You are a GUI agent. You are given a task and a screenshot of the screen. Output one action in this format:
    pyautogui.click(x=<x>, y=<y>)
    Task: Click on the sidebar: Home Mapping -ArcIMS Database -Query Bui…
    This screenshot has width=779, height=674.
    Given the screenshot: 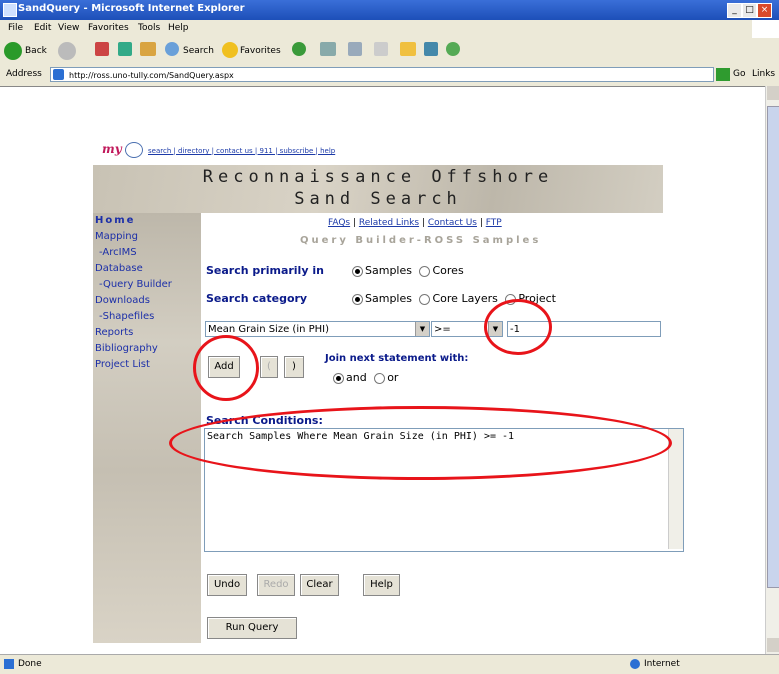 What is the action you would take?
    pyautogui.click(x=147, y=428)
    